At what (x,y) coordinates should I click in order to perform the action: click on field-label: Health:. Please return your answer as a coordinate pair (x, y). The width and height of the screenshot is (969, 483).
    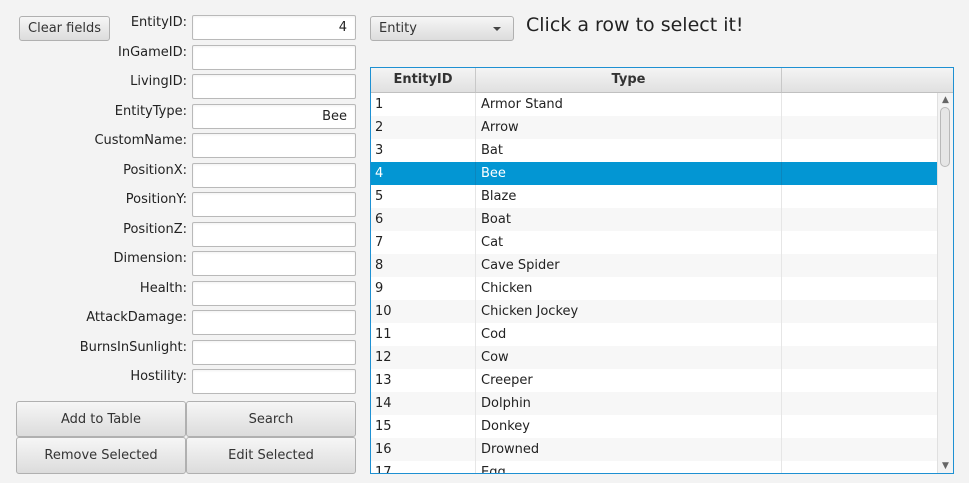
    Looking at the image, I should click on (163, 288).